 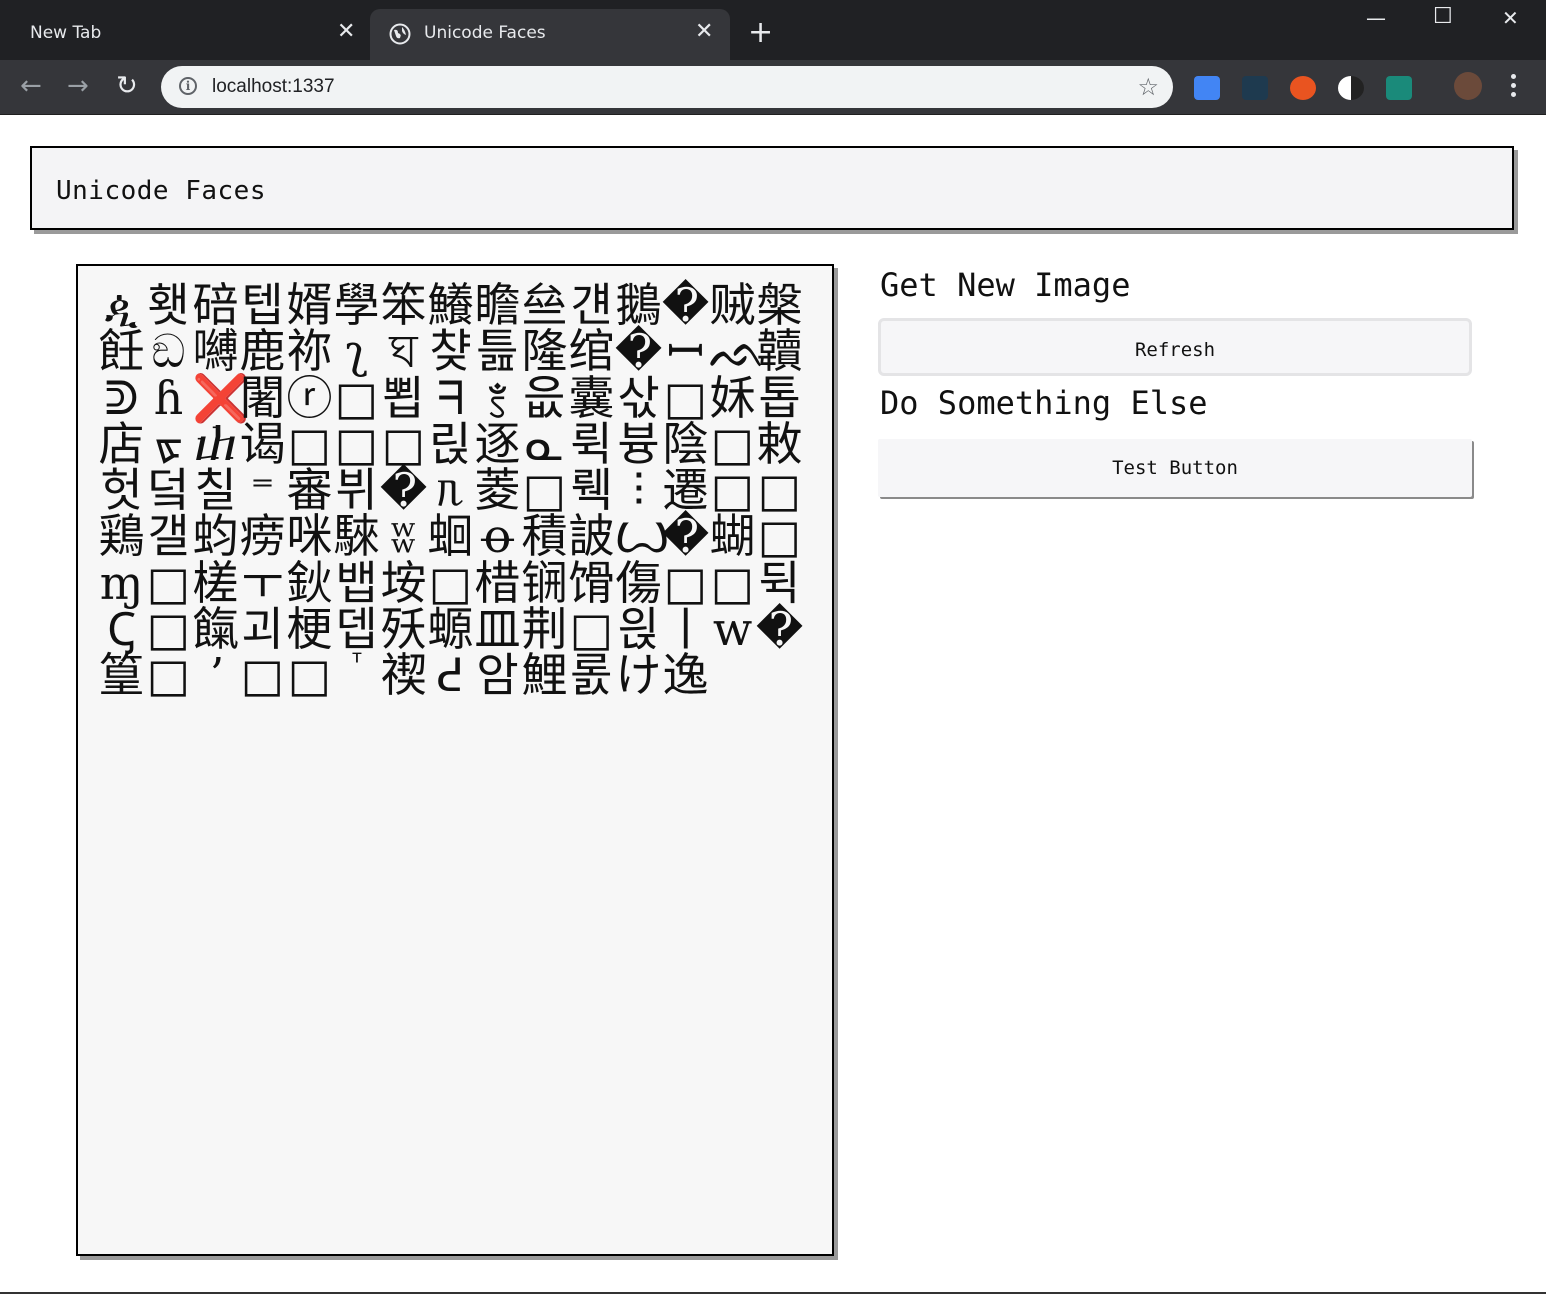 What do you see at coordinates (356, 536) in the screenshot?
I see `glyph-cell: 騋` at bounding box center [356, 536].